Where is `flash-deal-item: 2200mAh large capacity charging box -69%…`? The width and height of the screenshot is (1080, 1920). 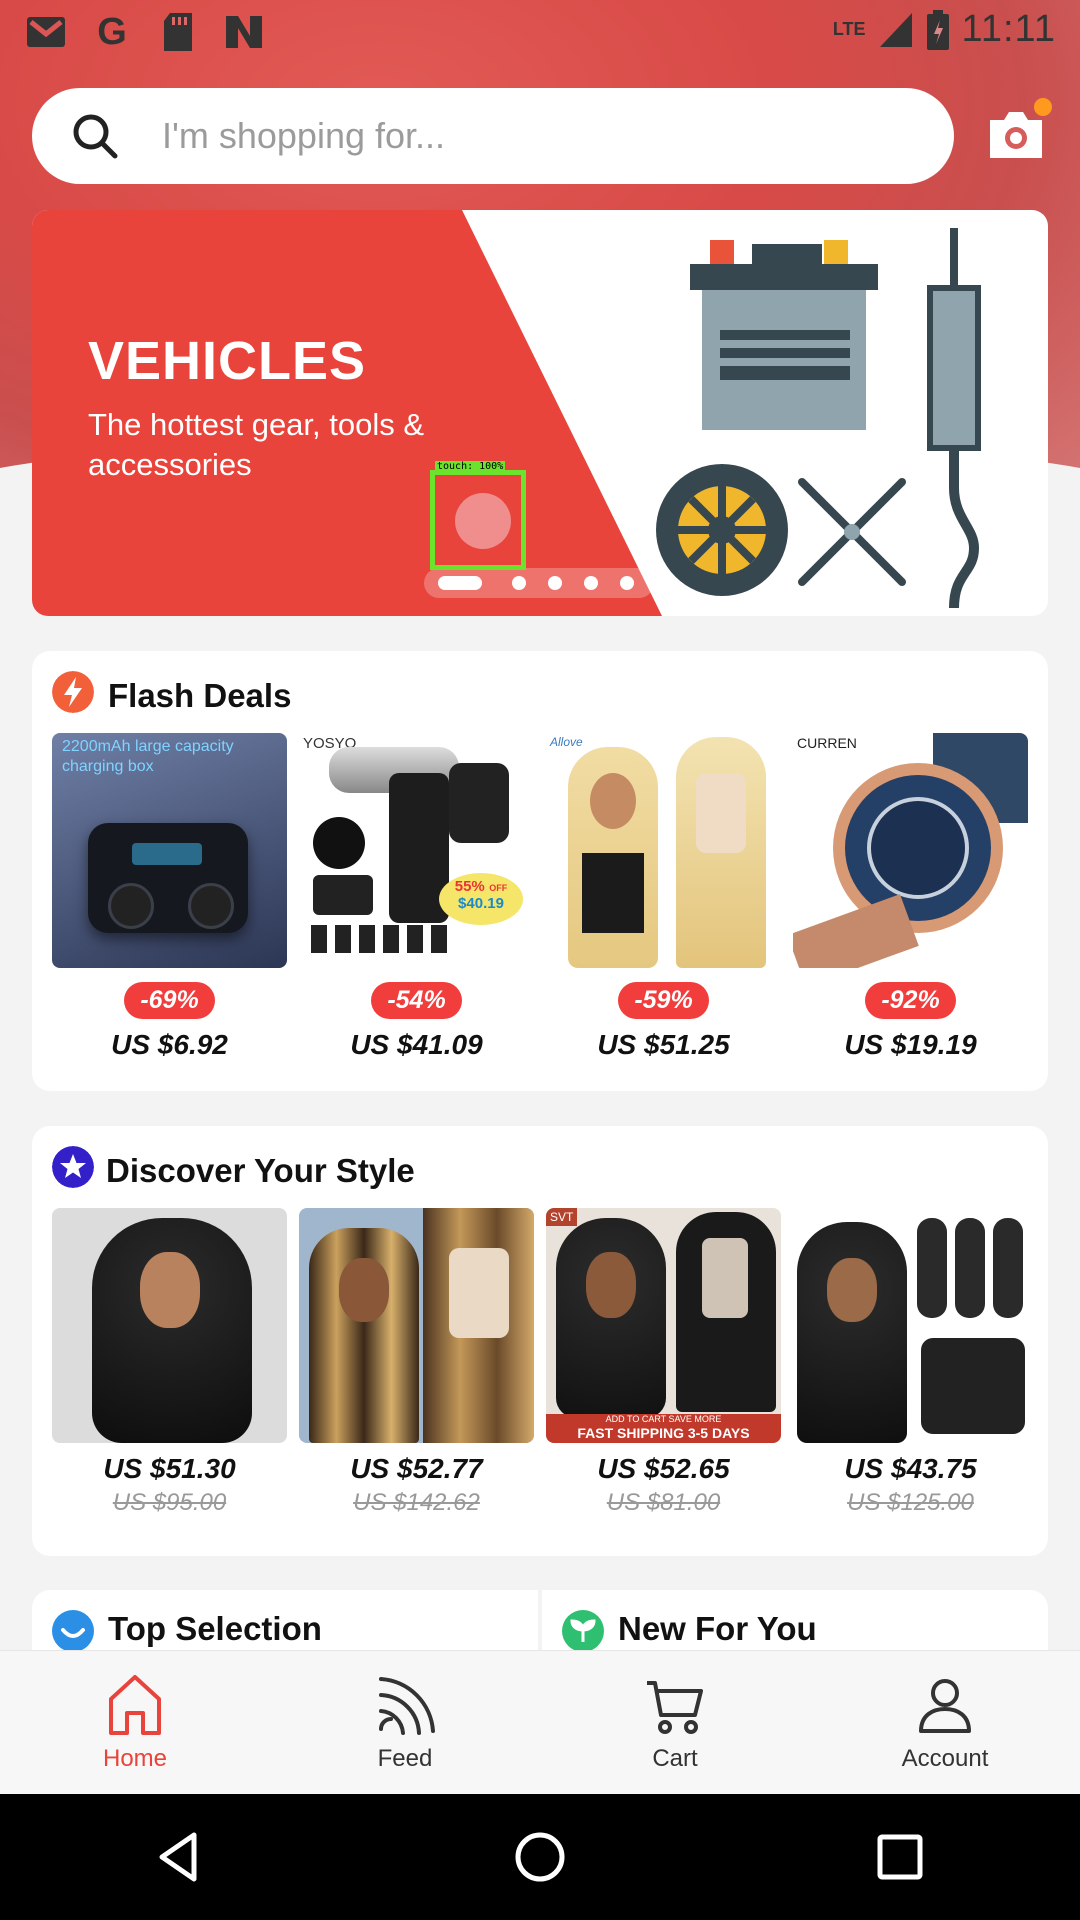
flash-deal-item: 2200mAh large capacity charging box -69%… is located at coordinates (169, 897).